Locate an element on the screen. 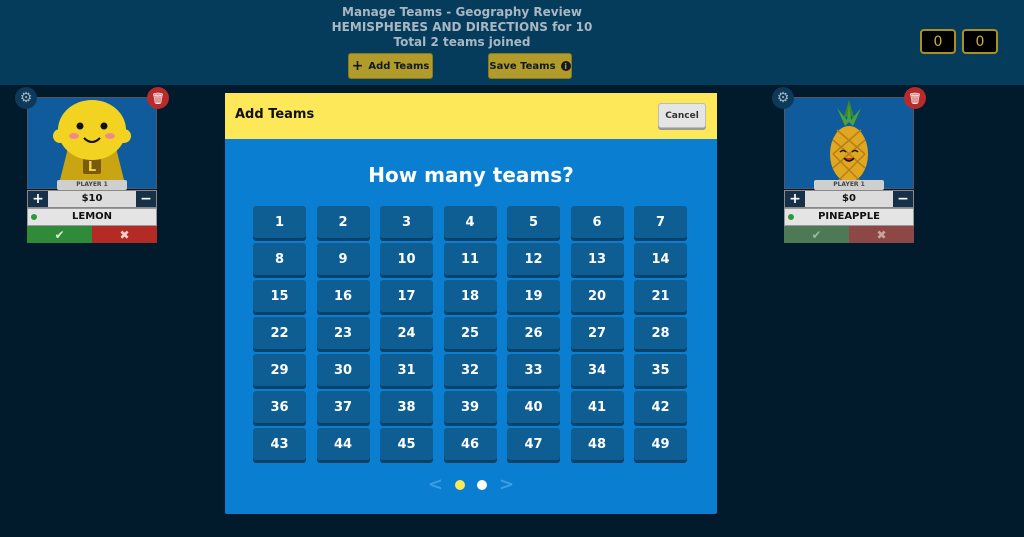 Image resolution: width=1024 pixels, height=537 pixels. add-teams-button: + Add Teams is located at coordinates (390, 66).